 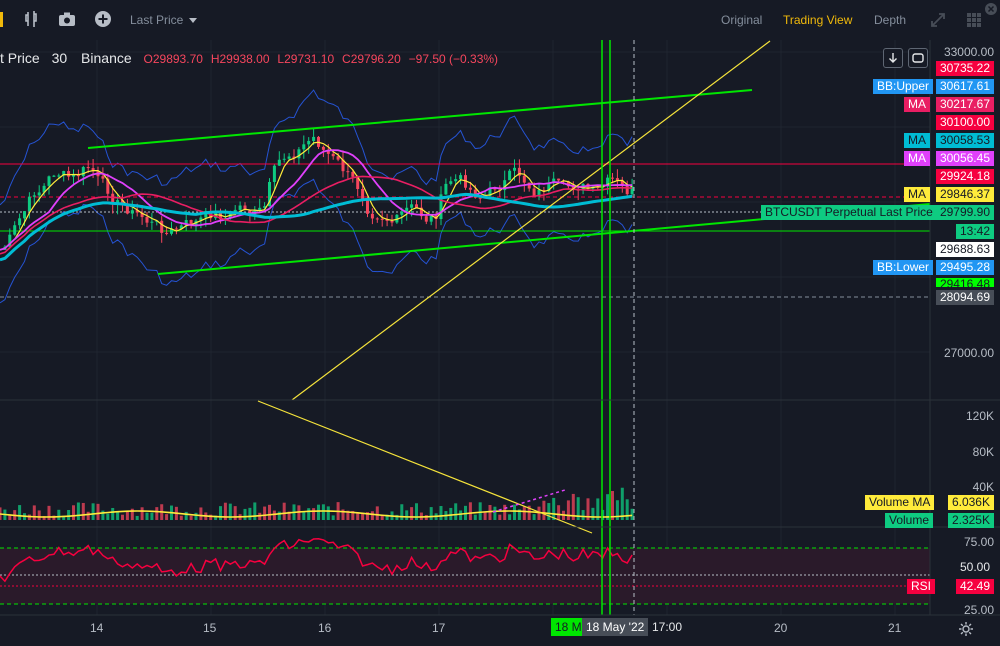 I want to click on legend-title: t Price, so click(x=20, y=58).